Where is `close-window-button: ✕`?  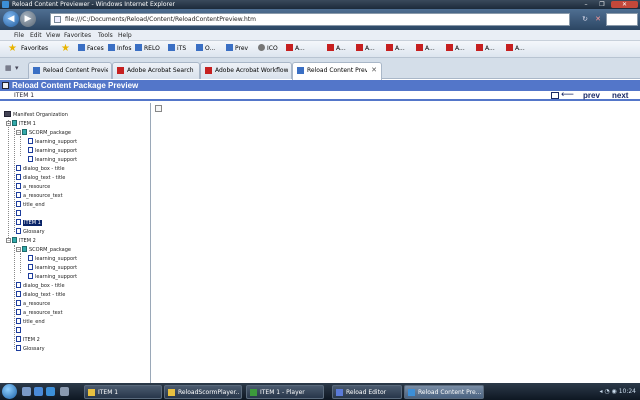 close-window-button: ✕ is located at coordinates (624, 4).